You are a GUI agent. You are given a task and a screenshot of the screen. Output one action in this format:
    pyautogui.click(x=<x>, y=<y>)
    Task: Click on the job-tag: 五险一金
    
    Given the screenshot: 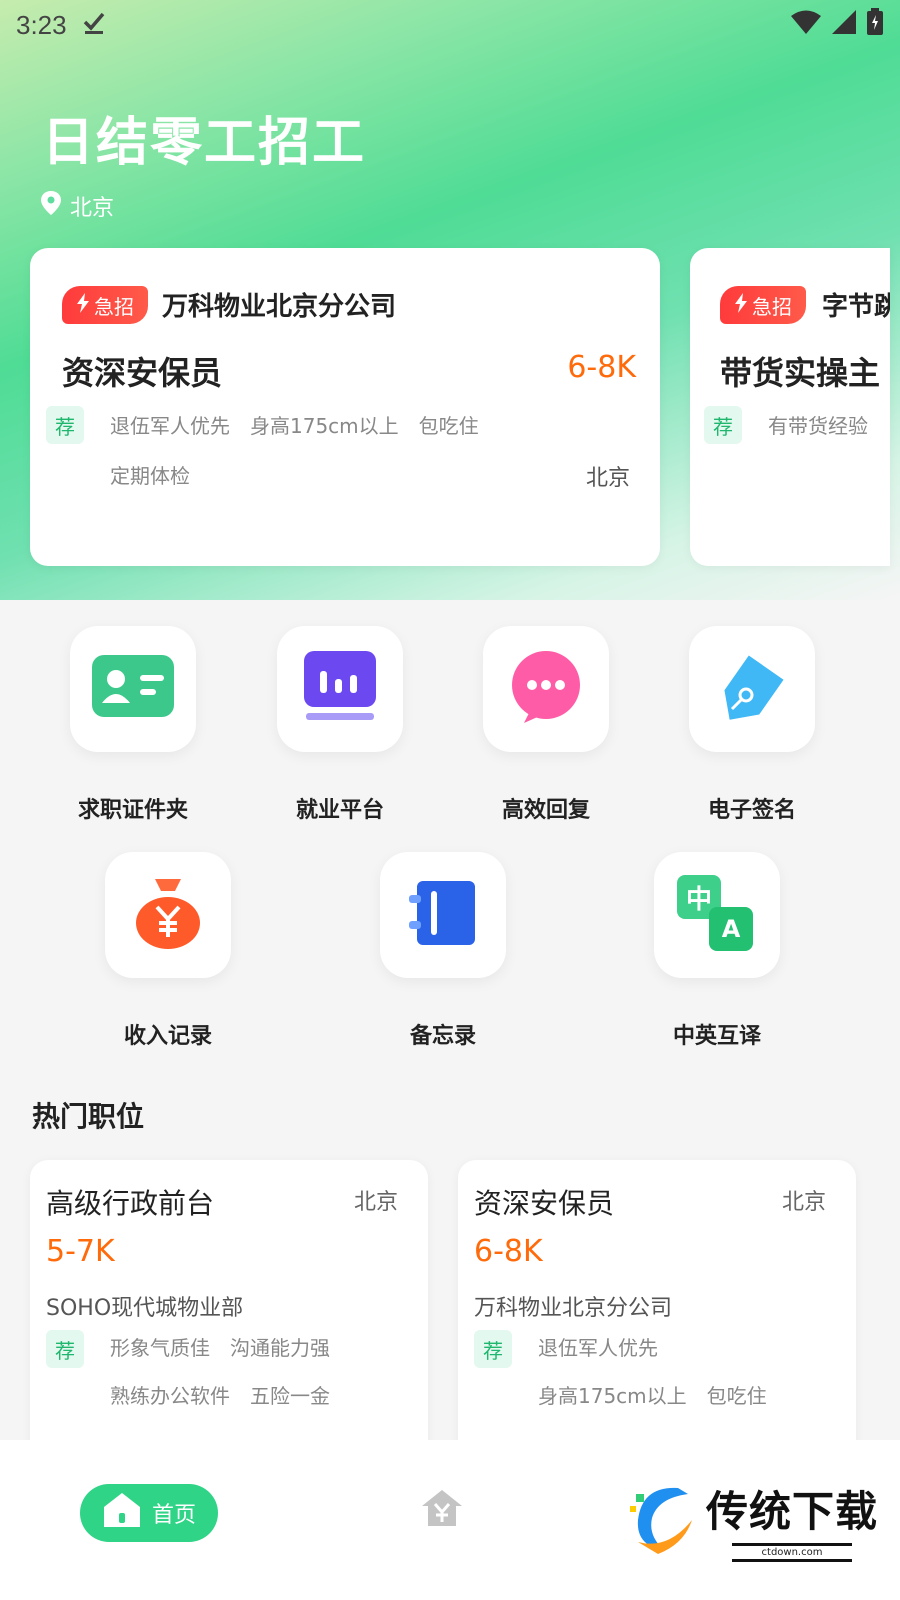 What is the action you would take?
    pyautogui.click(x=290, y=1396)
    